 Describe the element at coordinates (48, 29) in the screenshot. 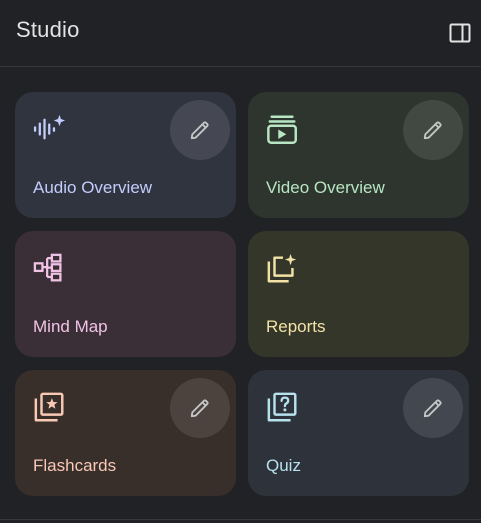

I see `panel-title: Studio` at that location.